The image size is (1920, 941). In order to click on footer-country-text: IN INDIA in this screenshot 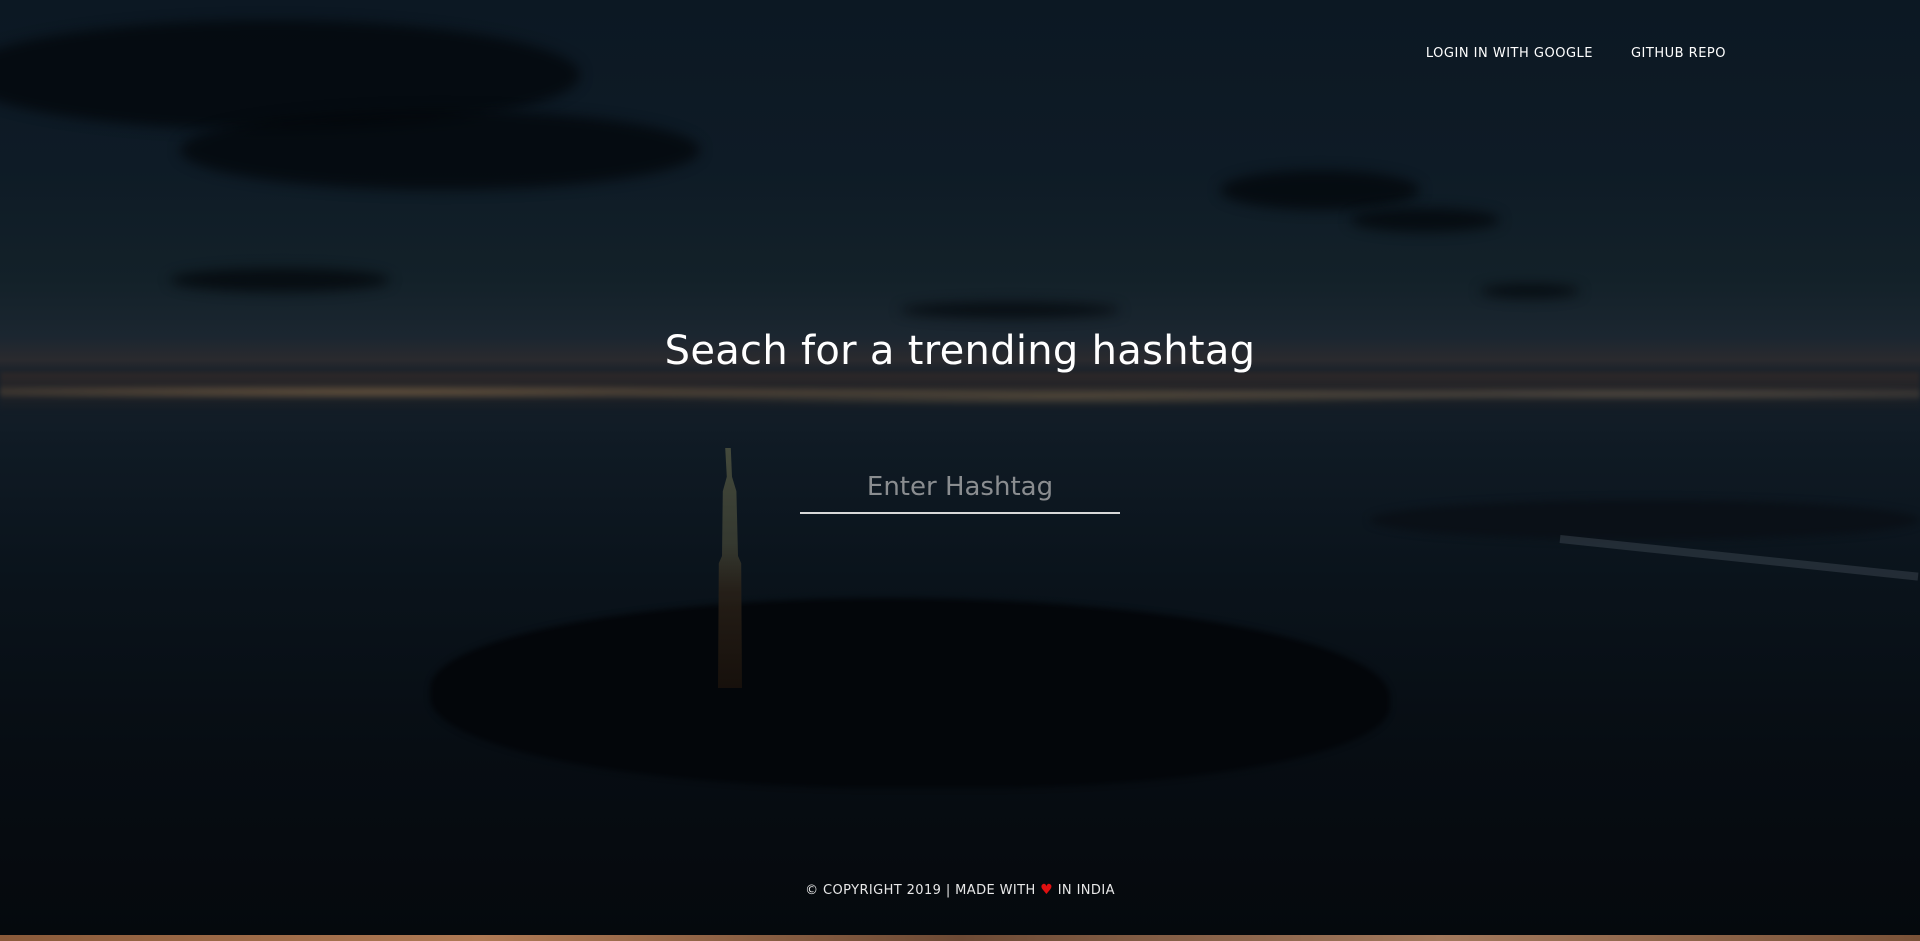, I will do `click(1086, 890)`.